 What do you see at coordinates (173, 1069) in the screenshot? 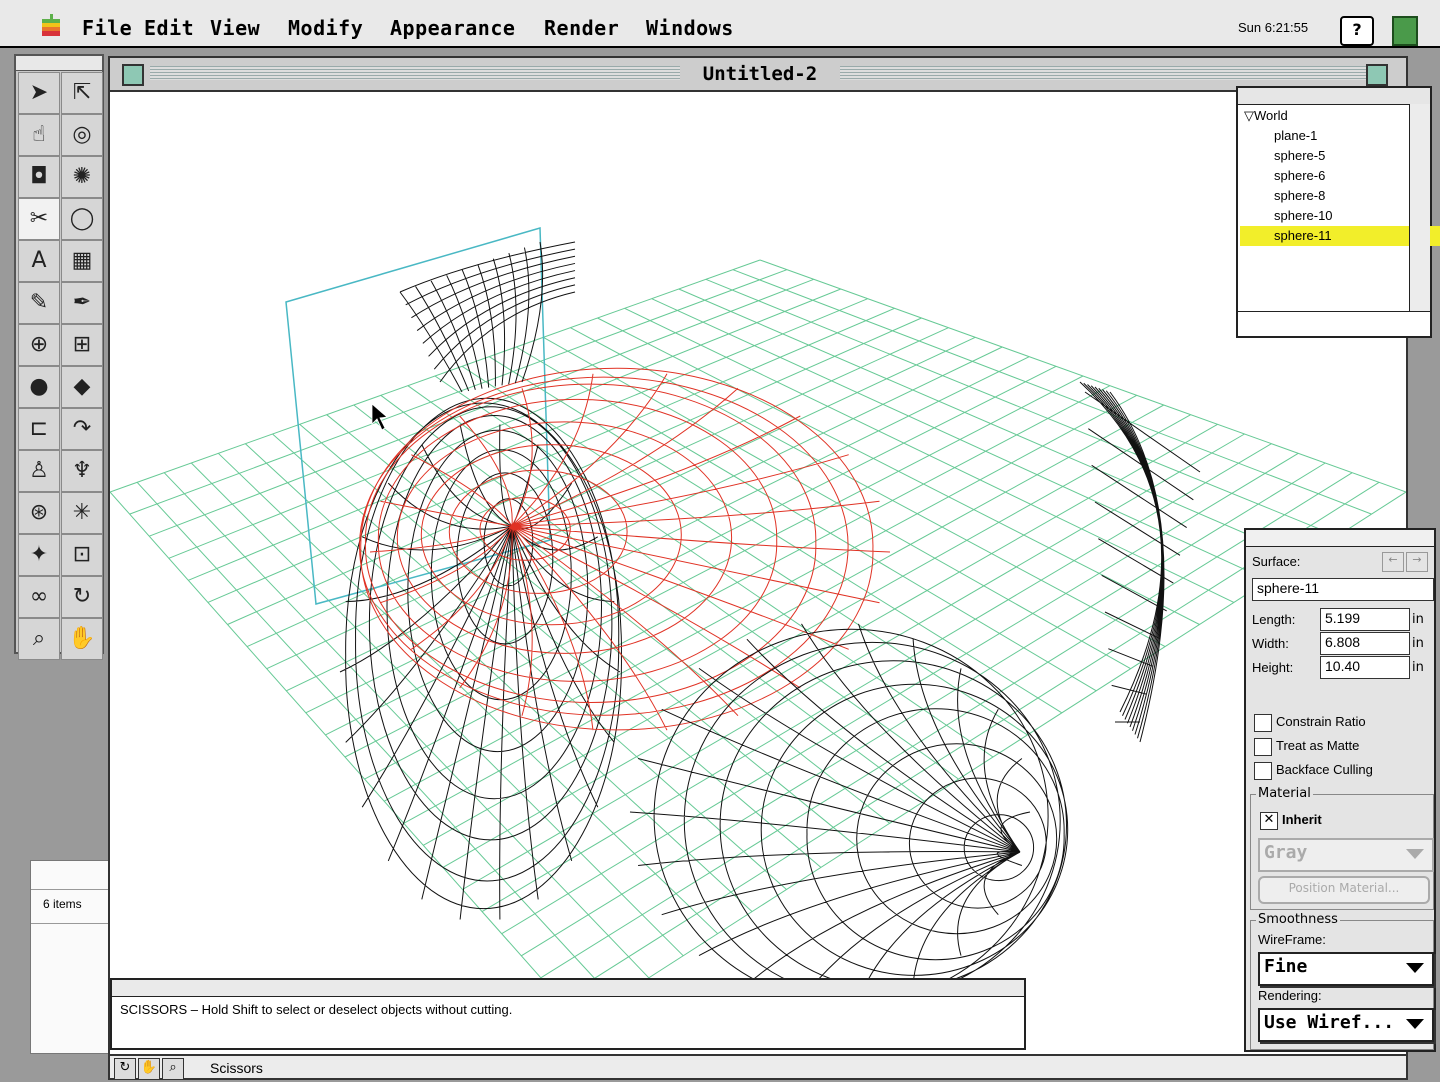
I see `zoom-view-icon: ⌕` at bounding box center [173, 1069].